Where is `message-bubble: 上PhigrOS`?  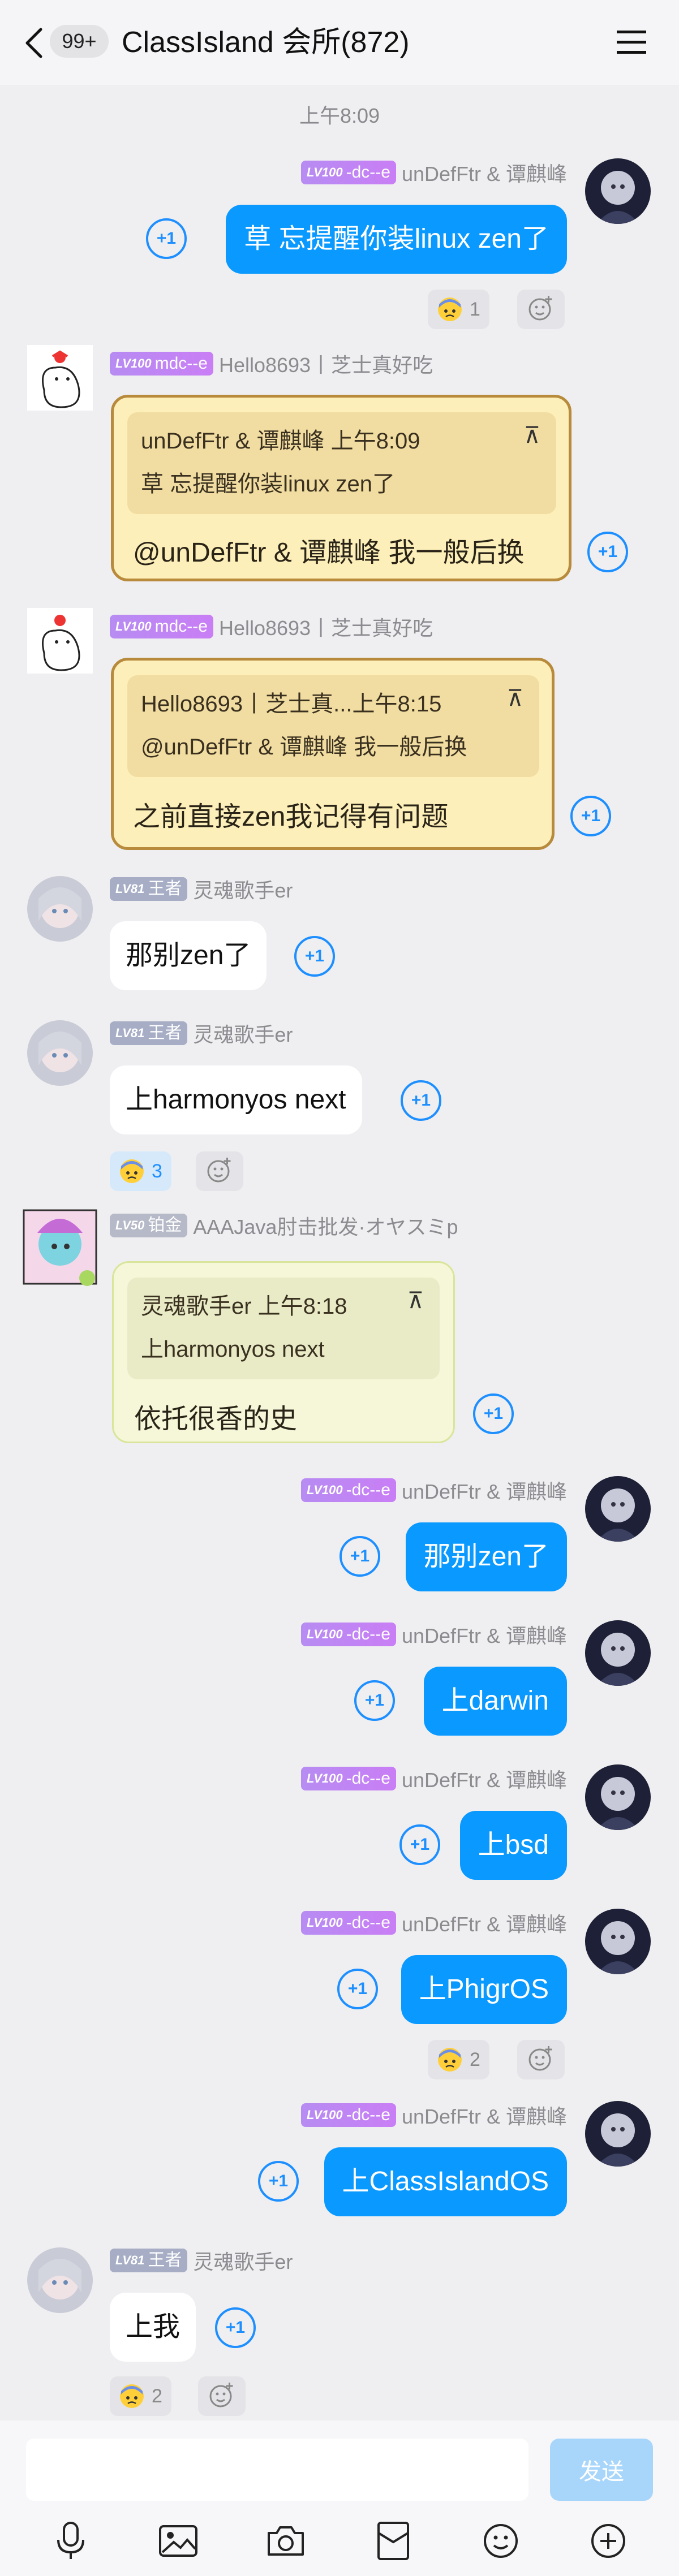 message-bubble: 上PhigrOS is located at coordinates (484, 1990).